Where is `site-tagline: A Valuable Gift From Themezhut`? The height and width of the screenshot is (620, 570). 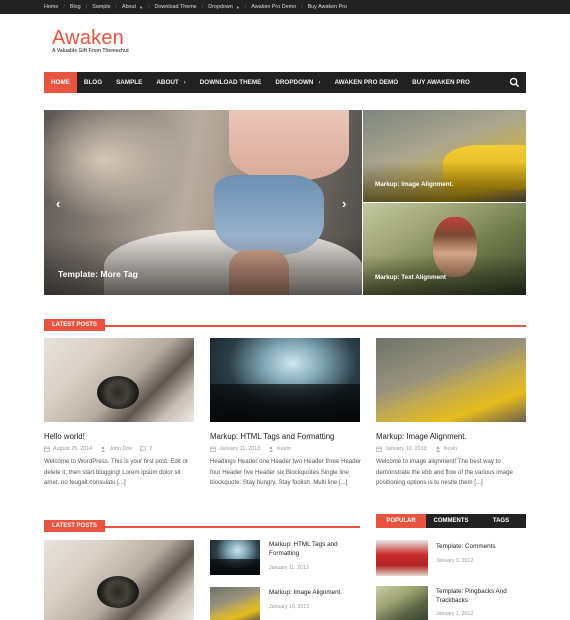 site-tagline: A Valuable Gift From Themezhut is located at coordinates (90, 51).